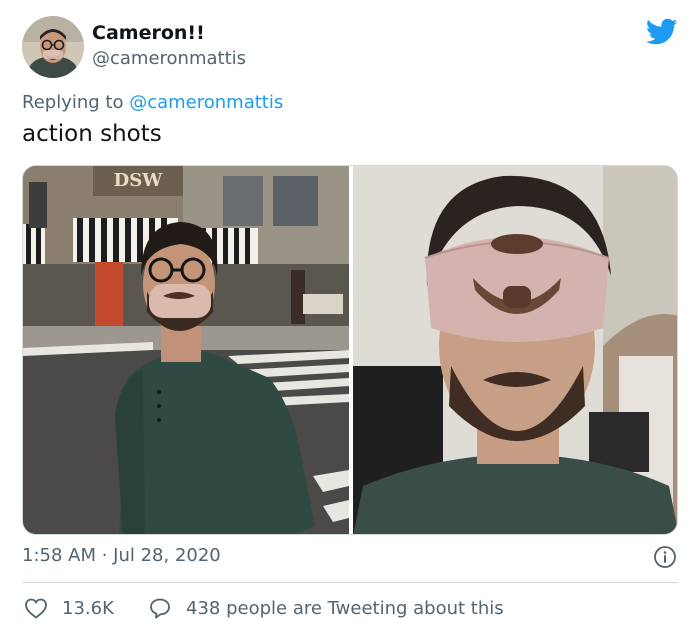  What do you see at coordinates (88, 608) in the screenshot?
I see `like-count: 13.6K` at bounding box center [88, 608].